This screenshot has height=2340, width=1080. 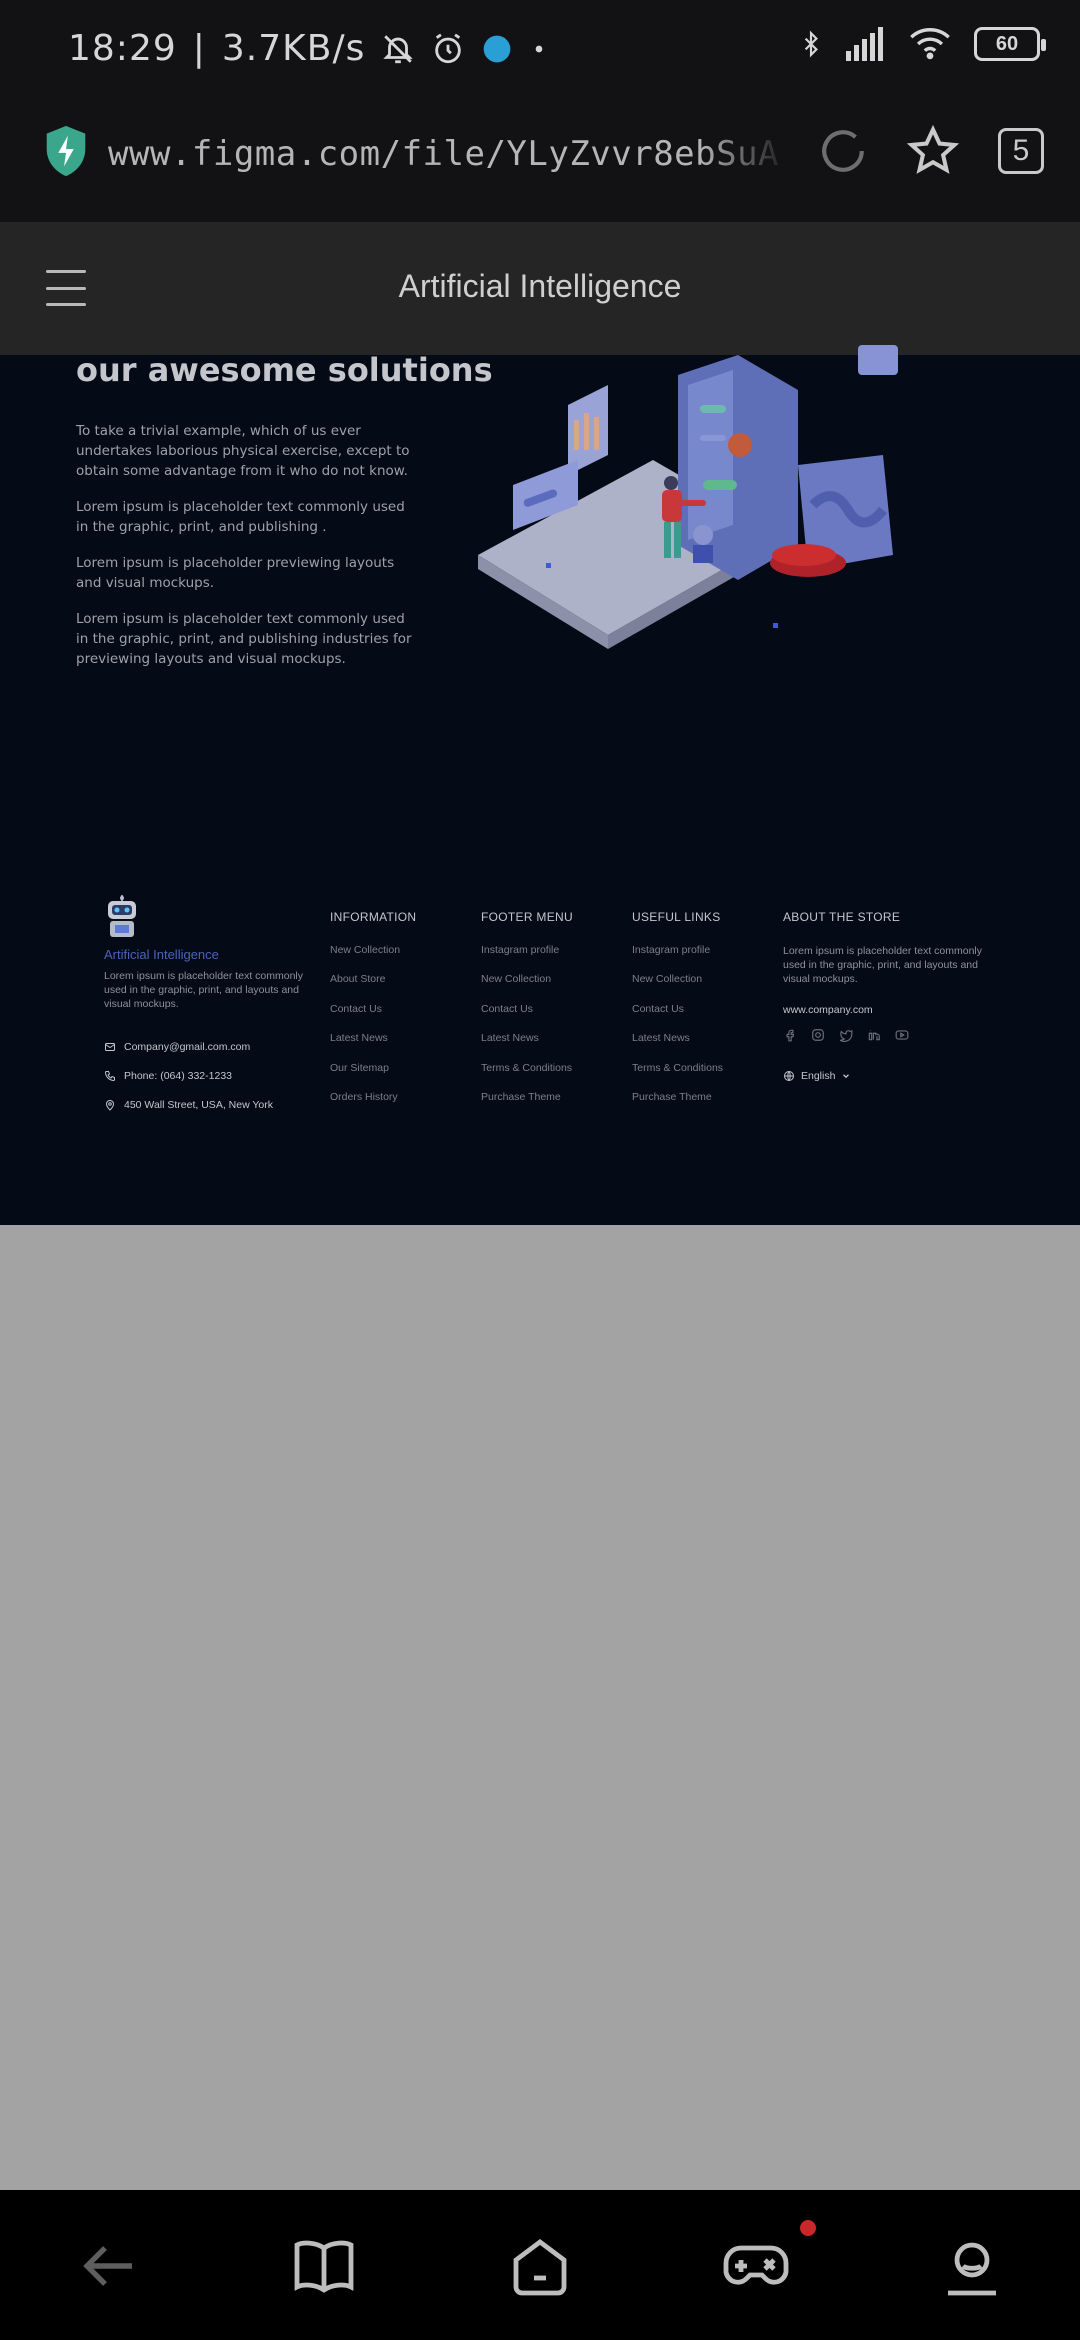 What do you see at coordinates (448, 48) in the screenshot?
I see `alarm-icon` at bounding box center [448, 48].